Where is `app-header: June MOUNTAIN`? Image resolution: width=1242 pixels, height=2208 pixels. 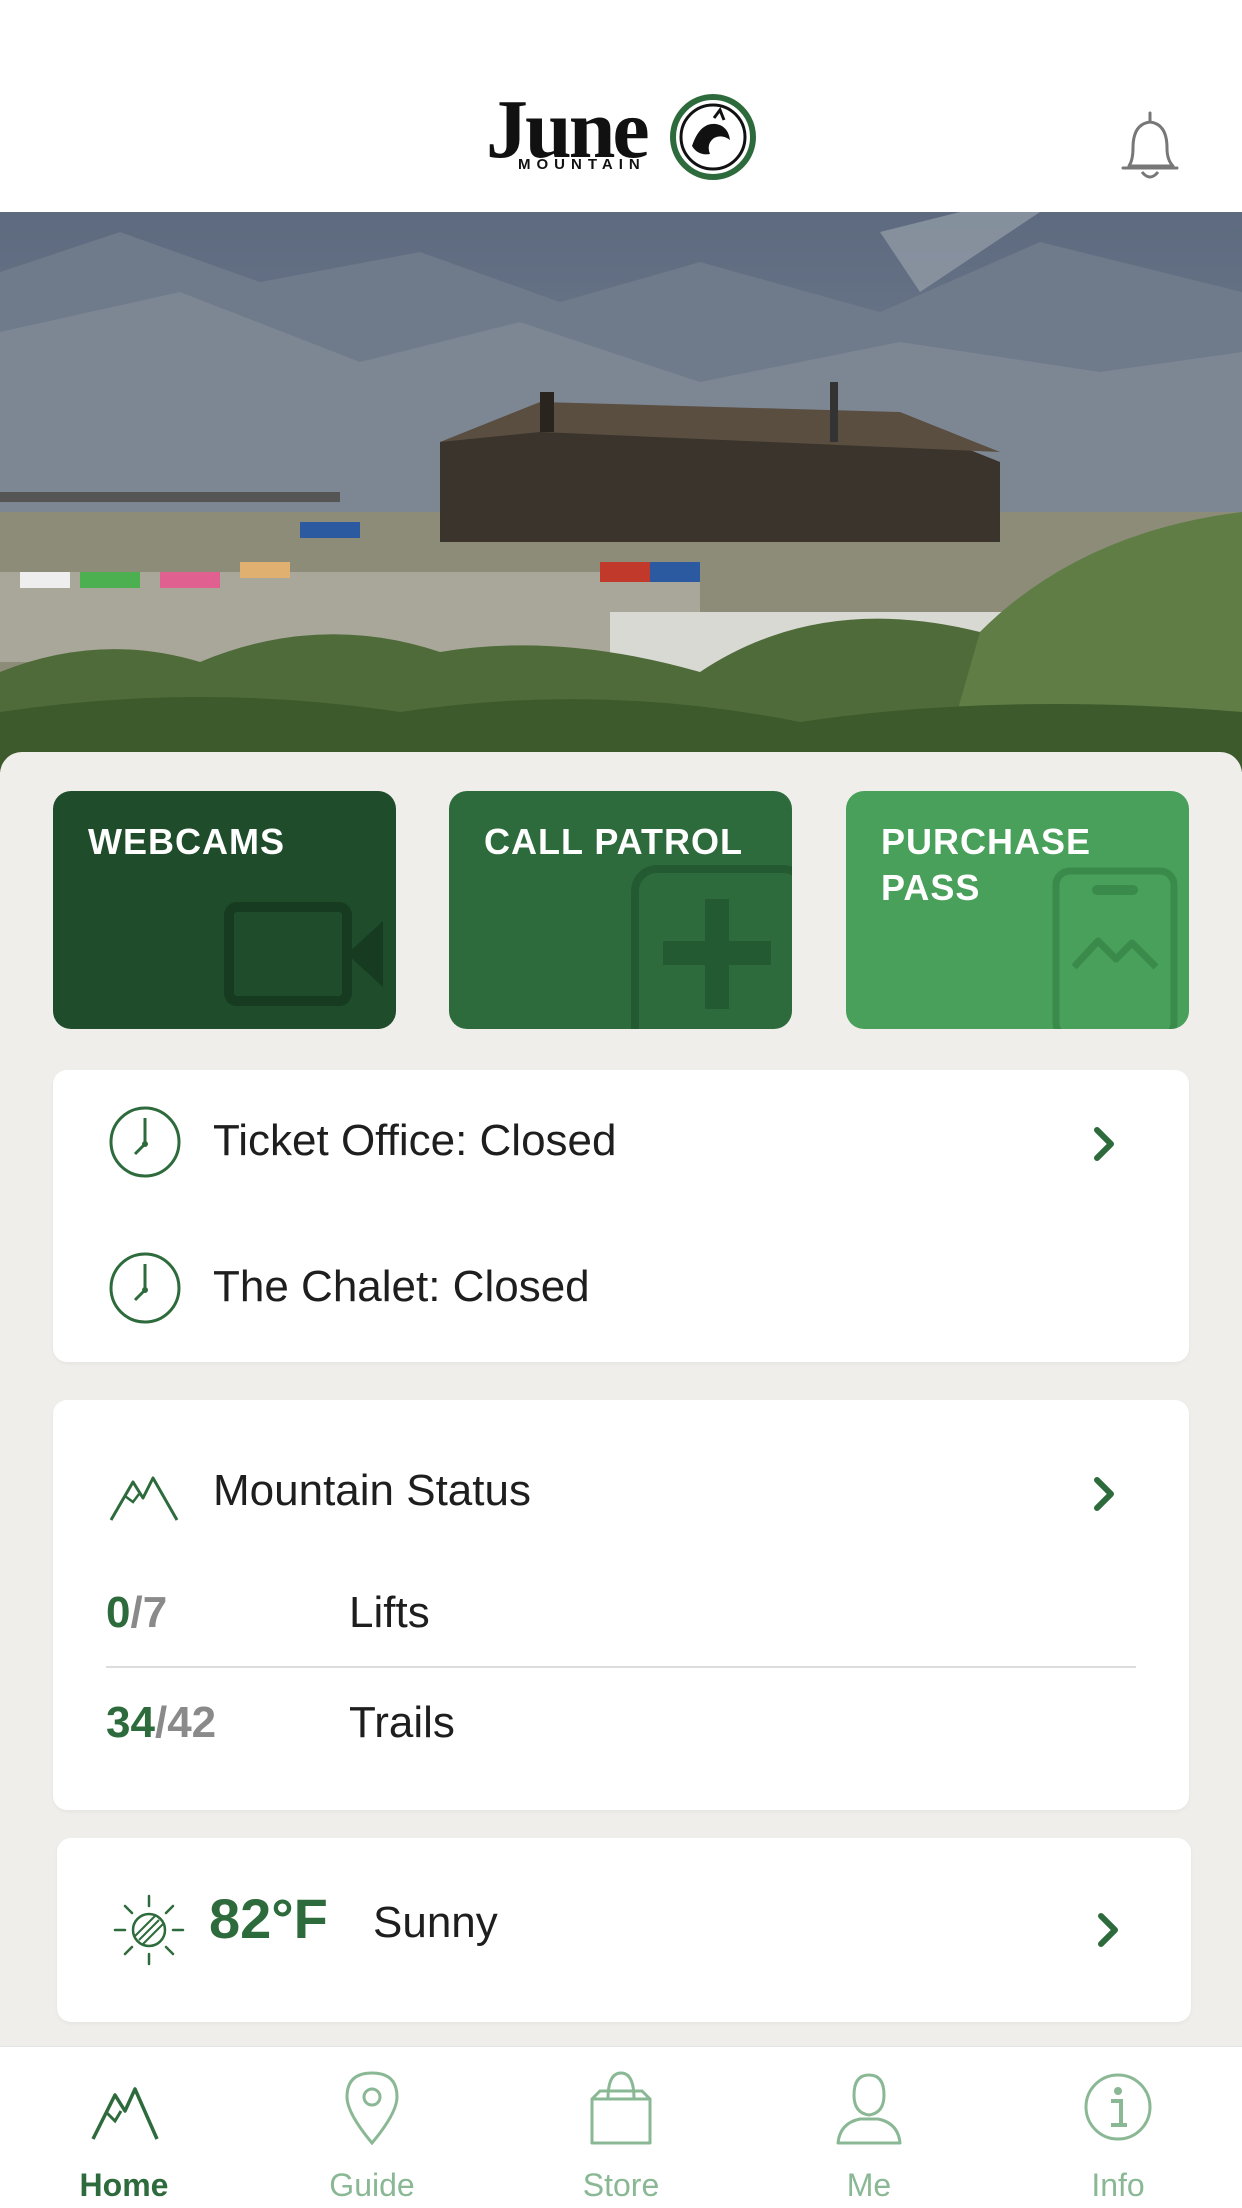 app-header: June MOUNTAIN is located at coordinates (621, 106).